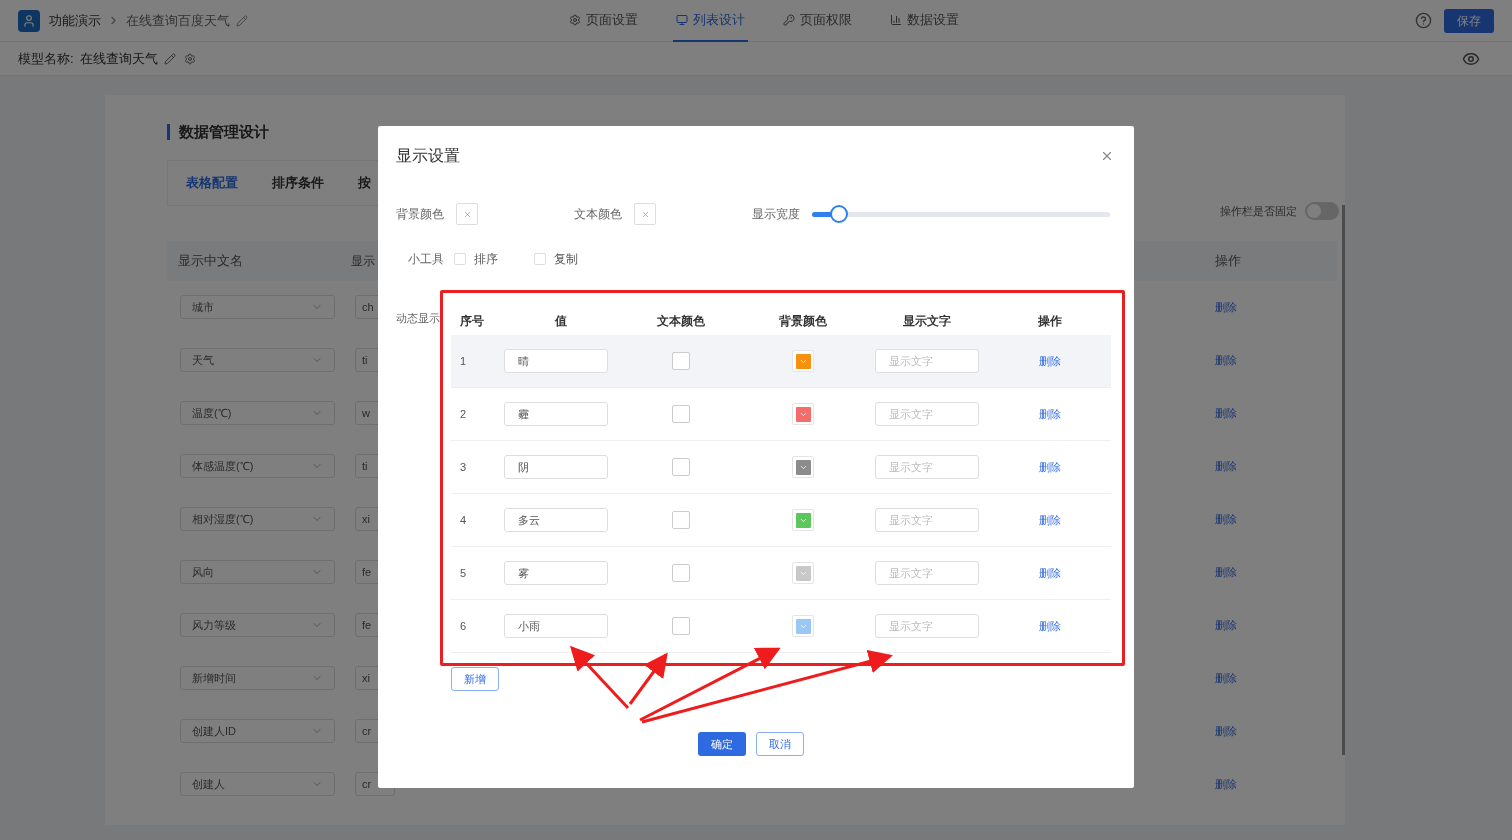 This screenshot has width=1512, height=840. Describe the element at coordinates (896, 20) in the screenshot. I see `bar-chart-icon` at that location.